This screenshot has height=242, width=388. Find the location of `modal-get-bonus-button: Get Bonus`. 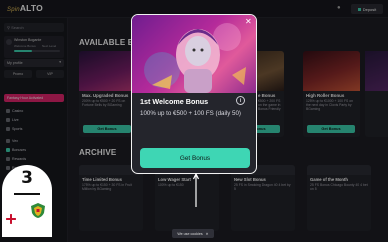

modal-get-bonus-button: Get Bonus is located at coordinates (195, 158).